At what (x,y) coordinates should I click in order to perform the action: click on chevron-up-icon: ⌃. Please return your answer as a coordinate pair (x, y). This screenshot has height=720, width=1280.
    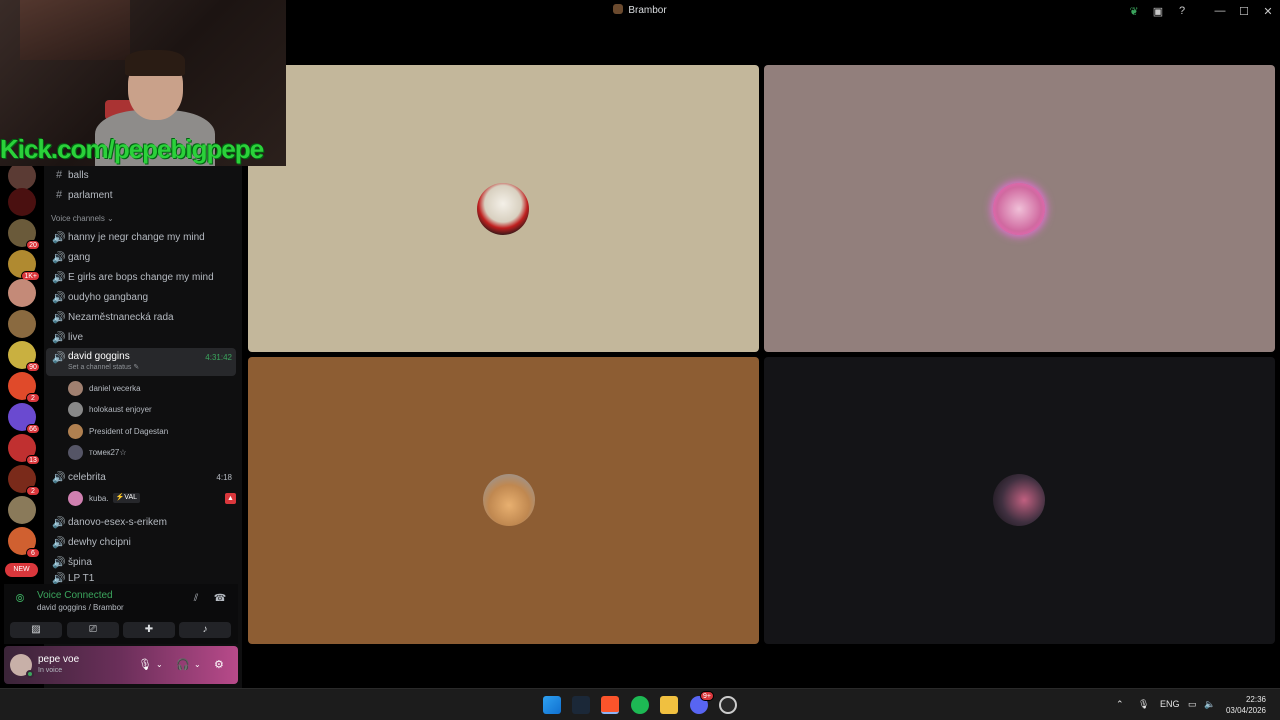
    Looking at the image, I should click on (1120, 704).